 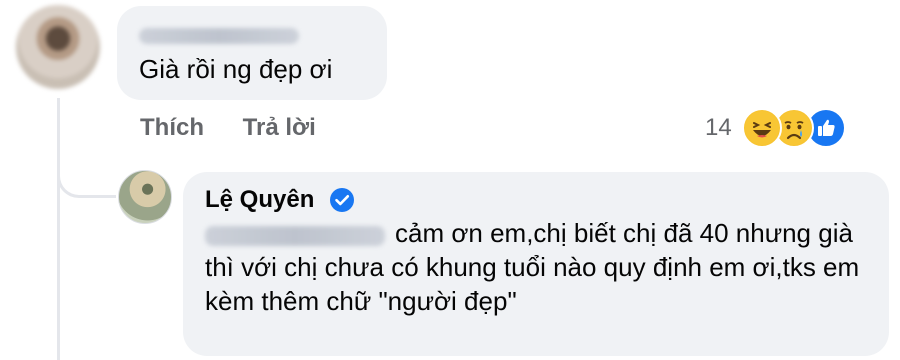 I want to click on like-button: Thích, so click(x=172, y=127).